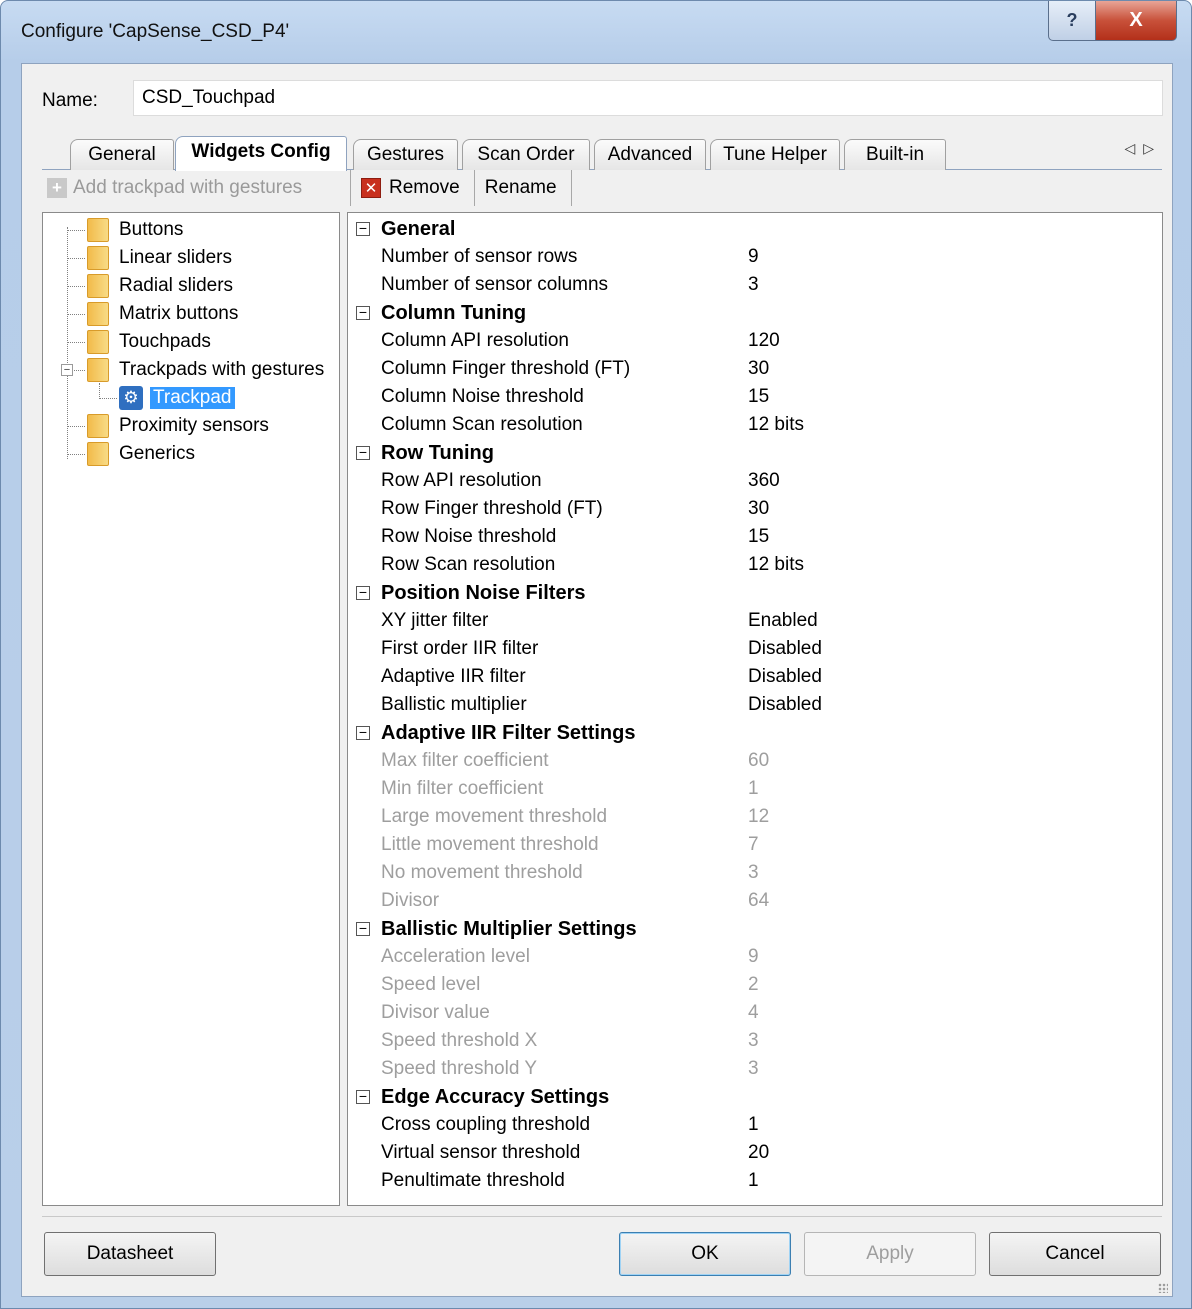 This screenshot has width=1192, height=1309. Describe the element at coordinates (1136, 21) in the screenshot. I see `close-button: X` at that location.